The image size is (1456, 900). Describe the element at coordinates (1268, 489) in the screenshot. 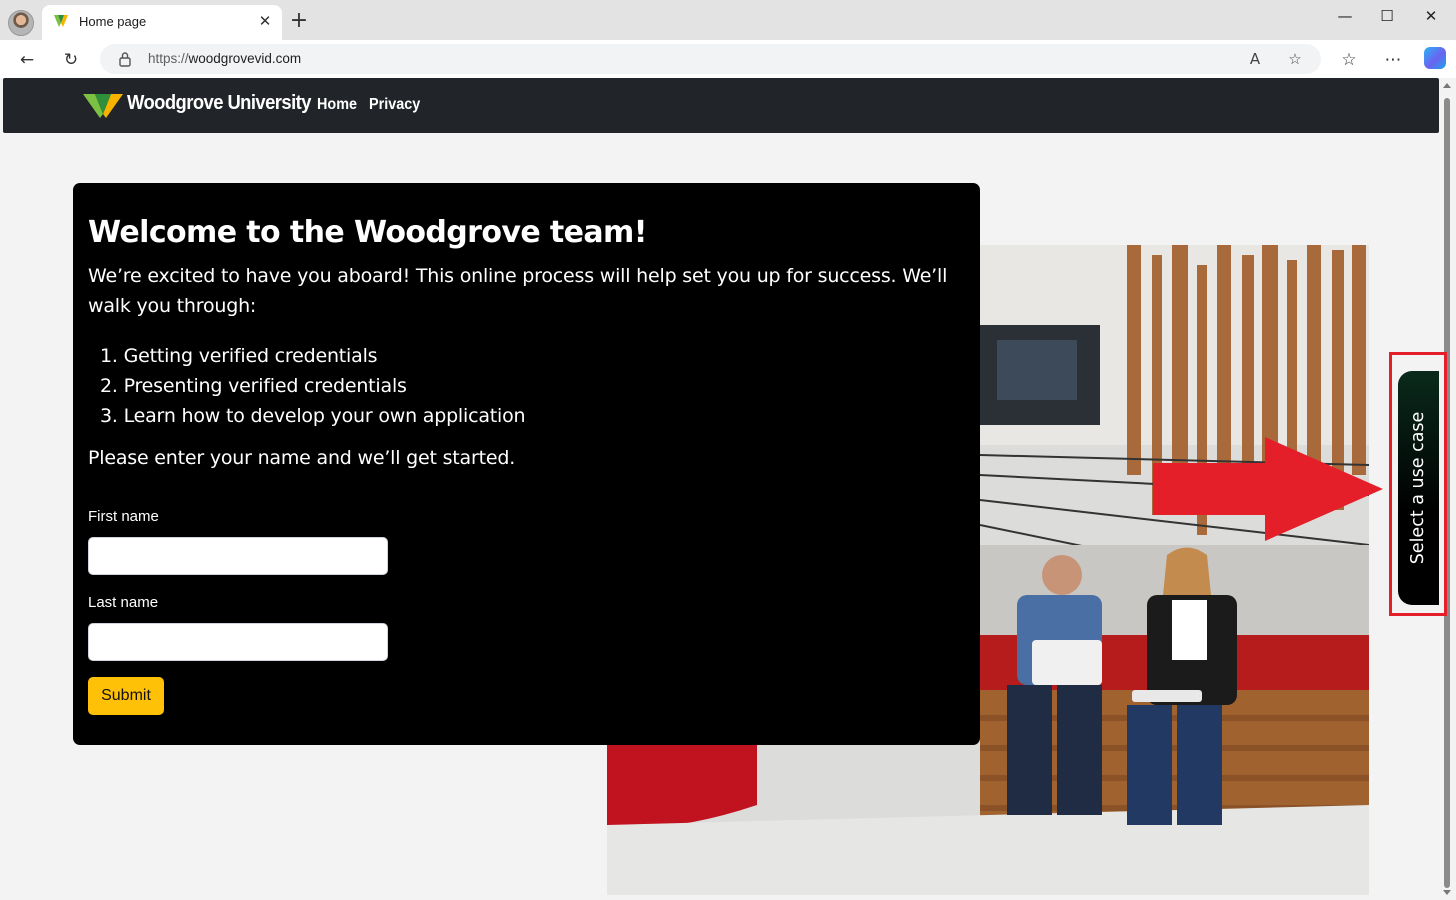

I see `annotation-arrow-icon` at that location.